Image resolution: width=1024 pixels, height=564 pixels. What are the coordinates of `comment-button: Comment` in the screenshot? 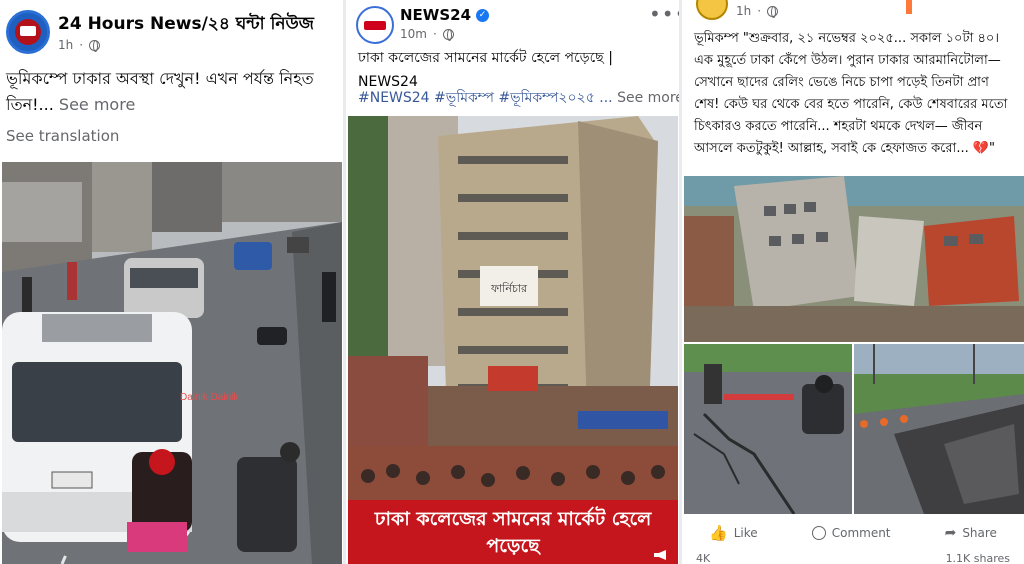 It's located at (851, 533).